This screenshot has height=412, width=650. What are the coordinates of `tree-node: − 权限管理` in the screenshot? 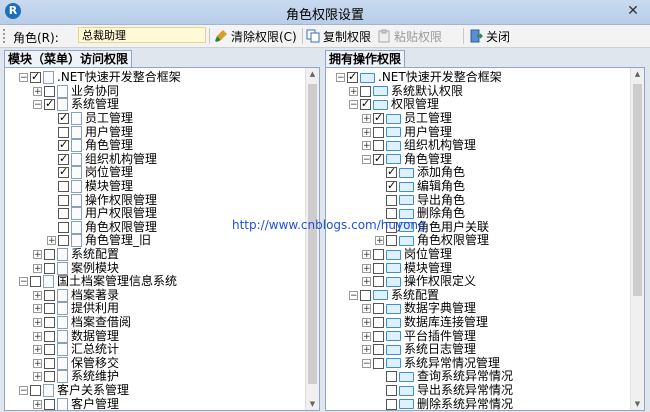 It's located at (394, 104).